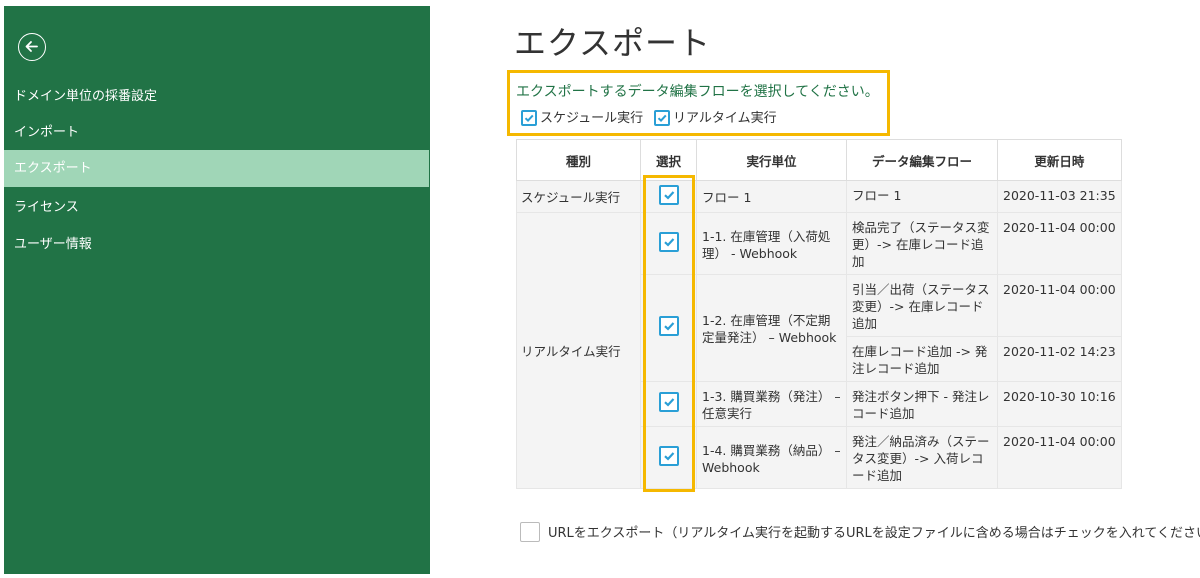 The height and width of the screenshot is (578, 1200). Describe the element at coordinates (922, 196) in the screenshot. I see `flow-cell: フロー 1` at that location.